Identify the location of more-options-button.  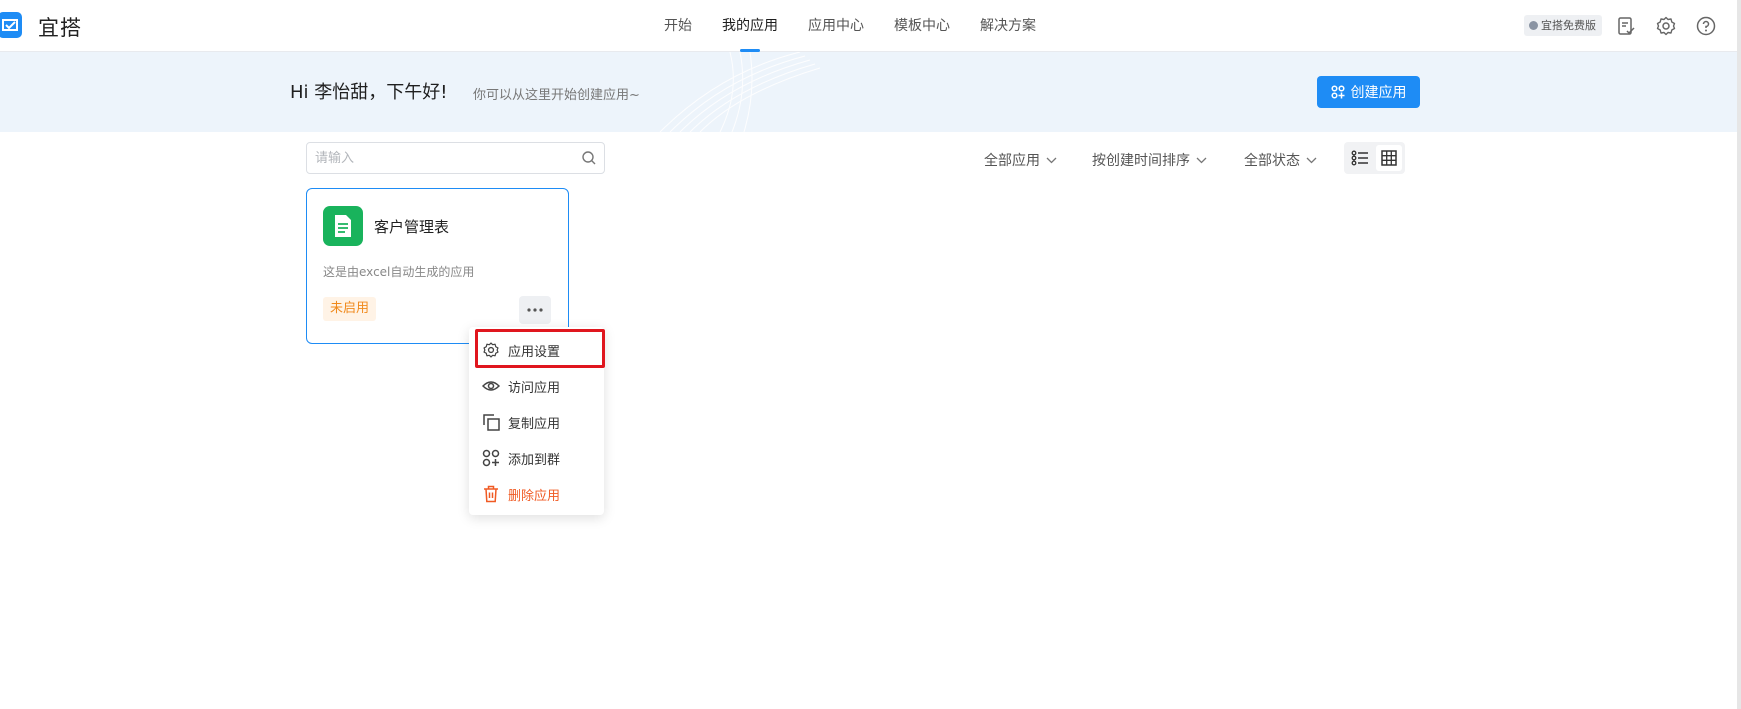
(535, 310).